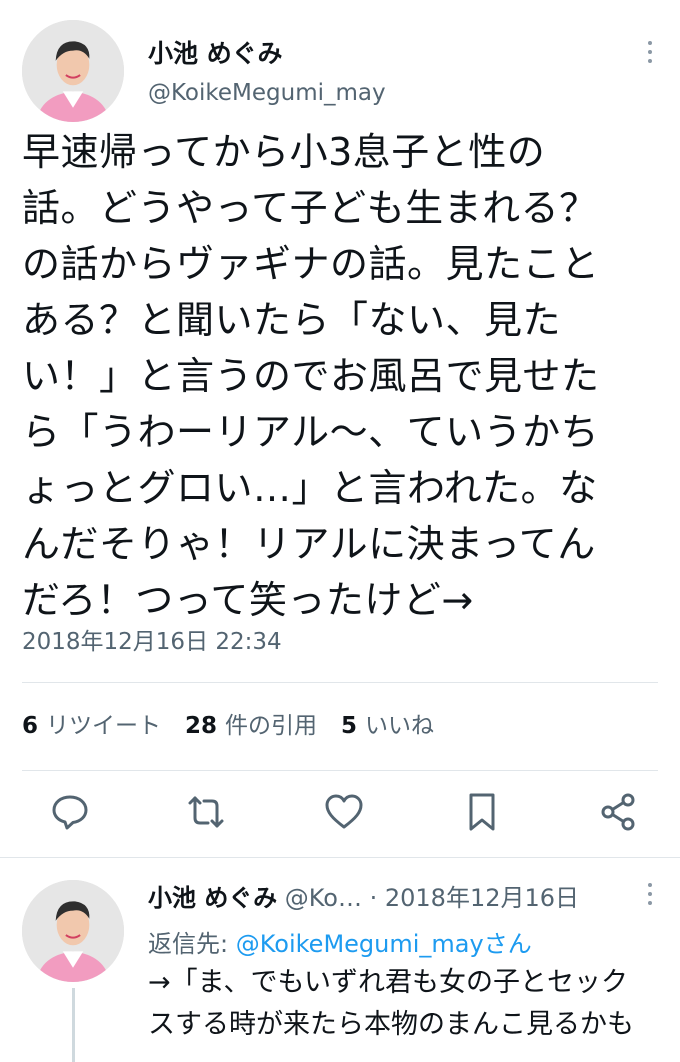 The width and height of the screenshot is (680, 1062). I want to click on likes-stat: 5 いいね, so click(387, 723).